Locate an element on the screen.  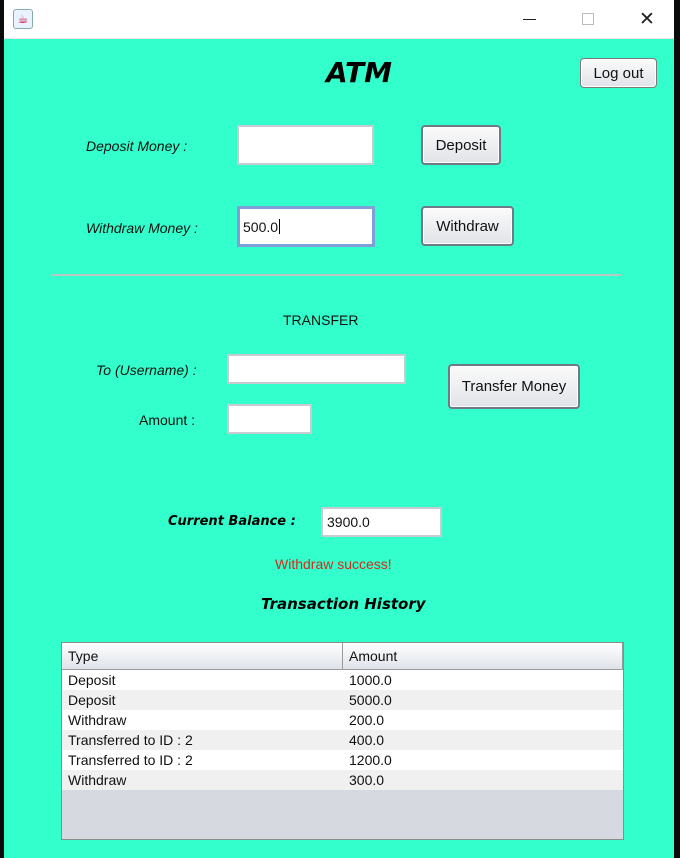
cell-amount: 400.0 is located at coordinates (367, 740).